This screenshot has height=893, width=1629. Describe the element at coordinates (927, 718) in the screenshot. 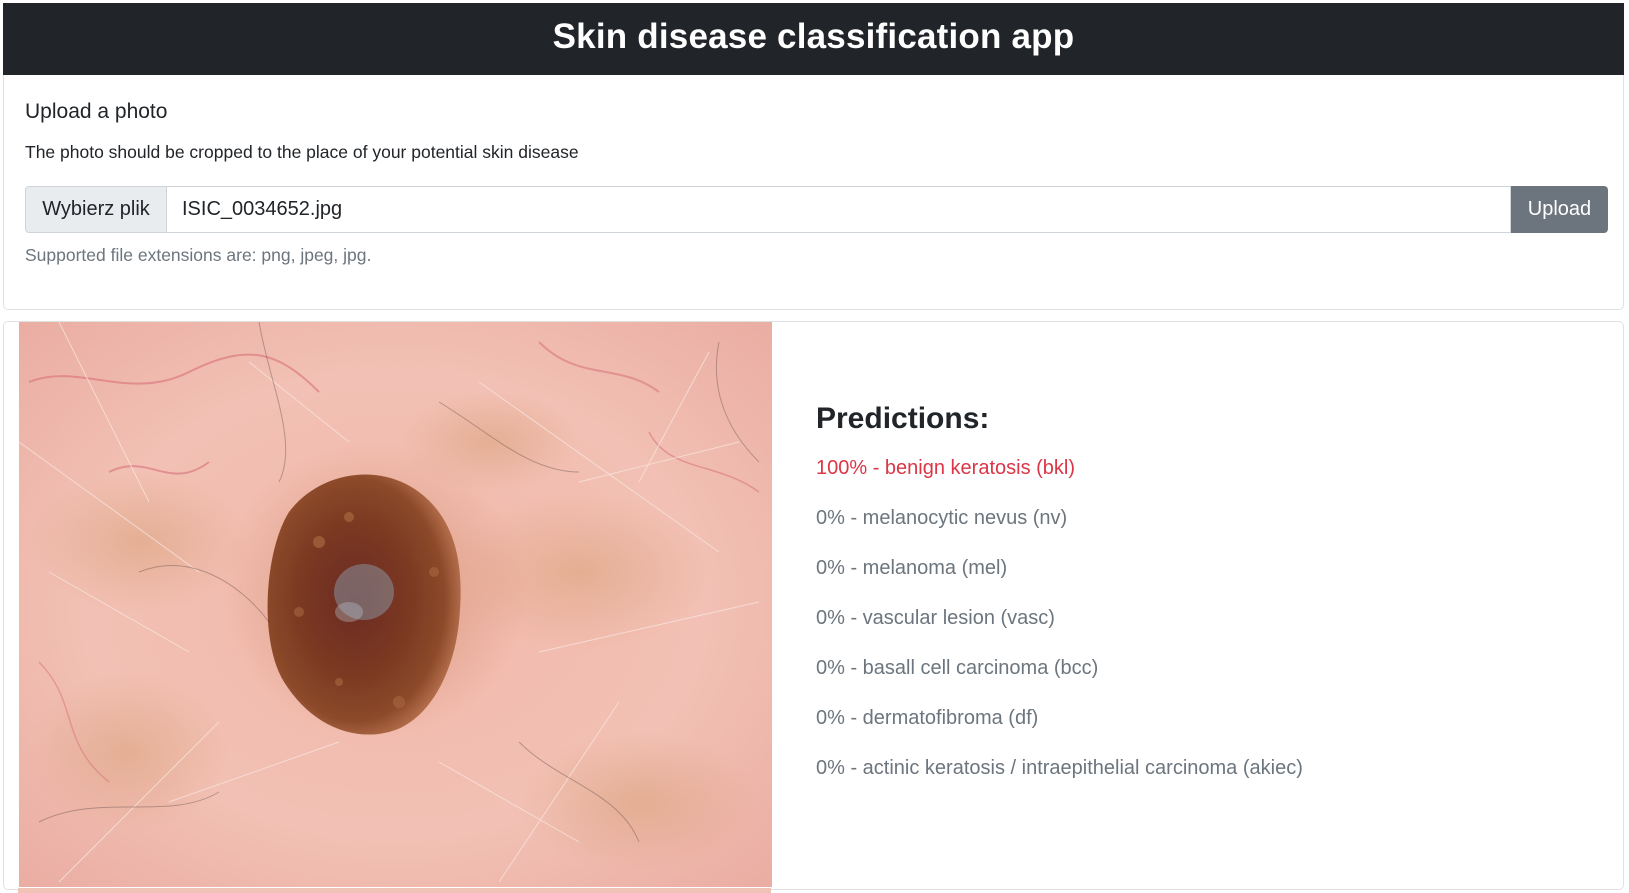

I see `prediction-item: 0% - dermatofibroma (df)` at that location.